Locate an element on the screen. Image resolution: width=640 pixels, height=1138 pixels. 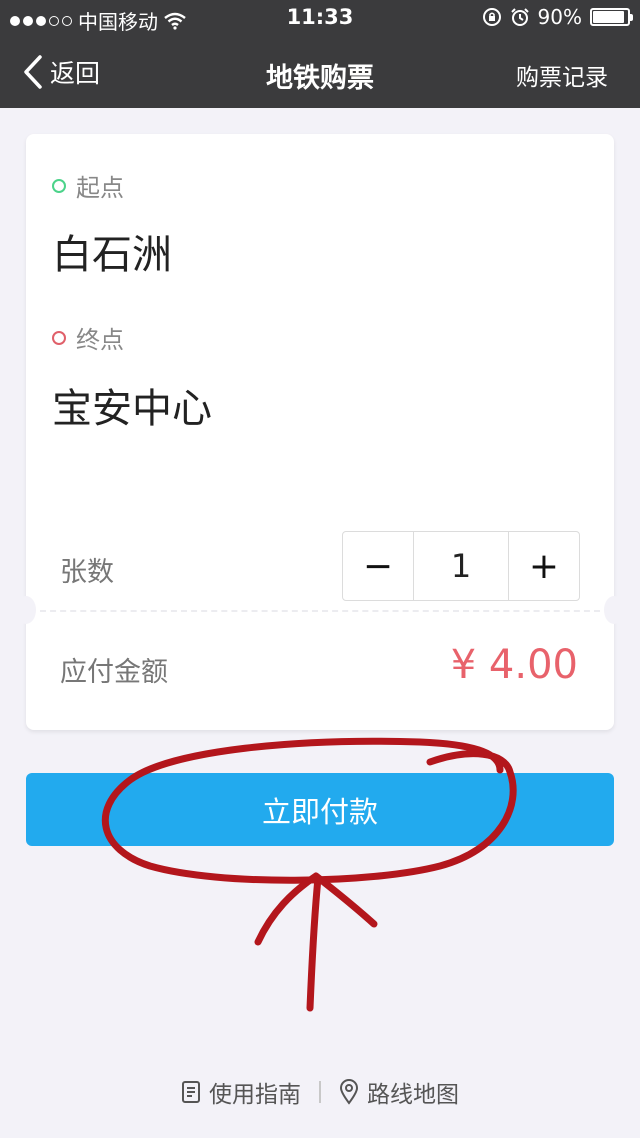
quantity-stepper: − 1 + is located at coordinates (461, 566).